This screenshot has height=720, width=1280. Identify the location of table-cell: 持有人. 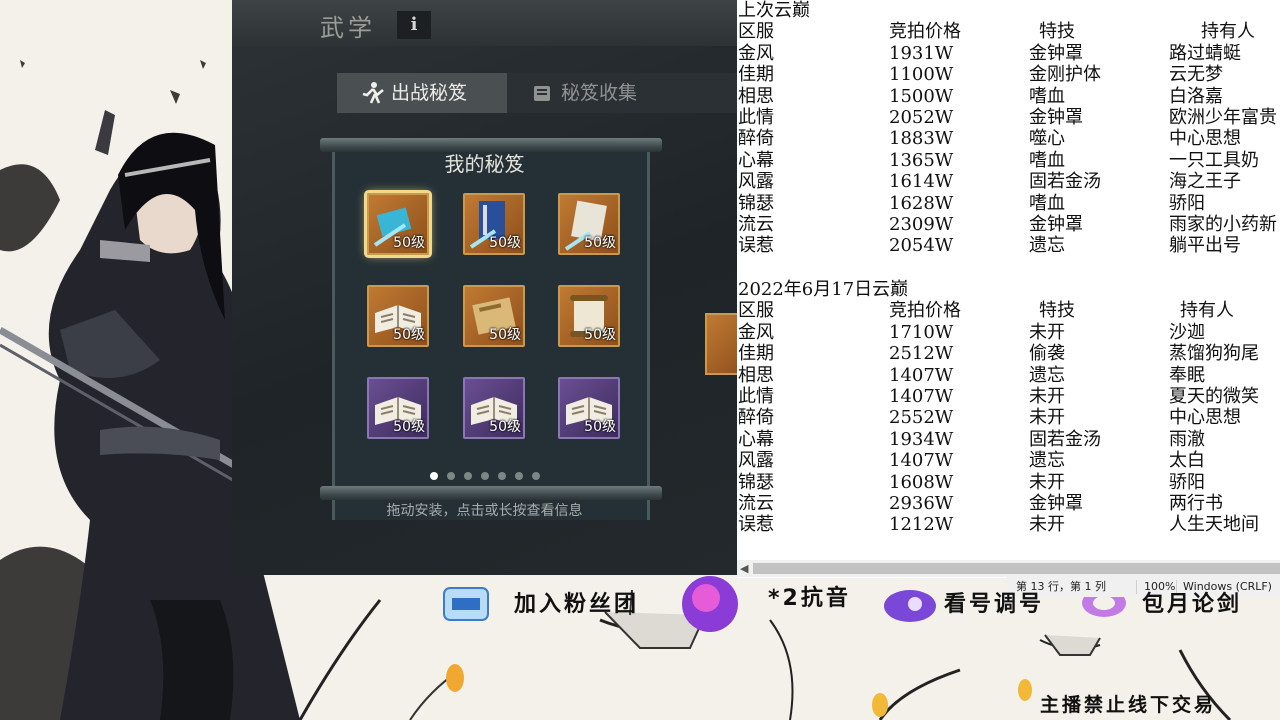
(1207, 311).